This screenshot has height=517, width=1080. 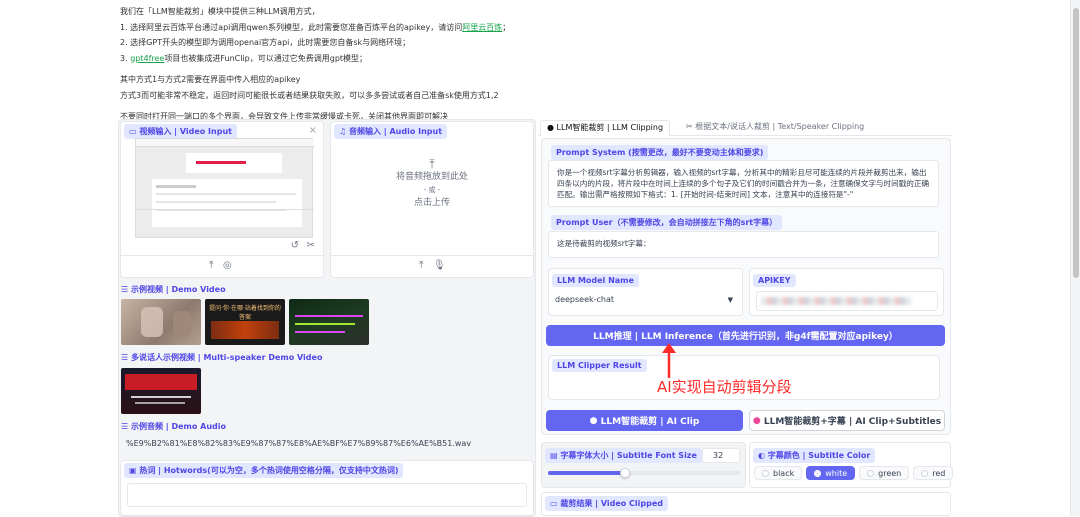 I want to click on llm-model-select: deepseek-chat ▼, so click(x=645, y=300).